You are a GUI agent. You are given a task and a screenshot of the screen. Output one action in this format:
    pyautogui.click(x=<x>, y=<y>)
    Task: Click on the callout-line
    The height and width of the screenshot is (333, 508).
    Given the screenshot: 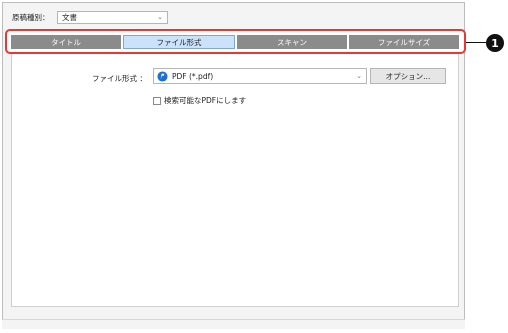 What is the action you would take?
    pyautogui.click(x=476, y=42)
    